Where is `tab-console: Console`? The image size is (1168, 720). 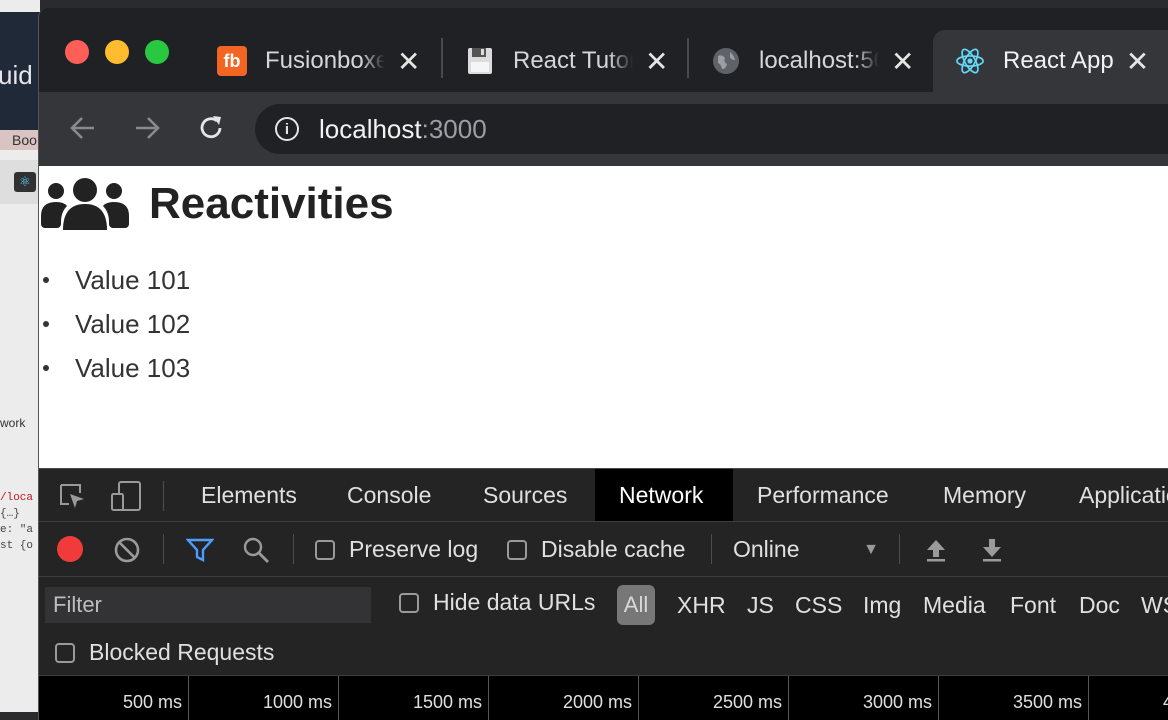 tab-console: Console is located at coordinates (389, 495).